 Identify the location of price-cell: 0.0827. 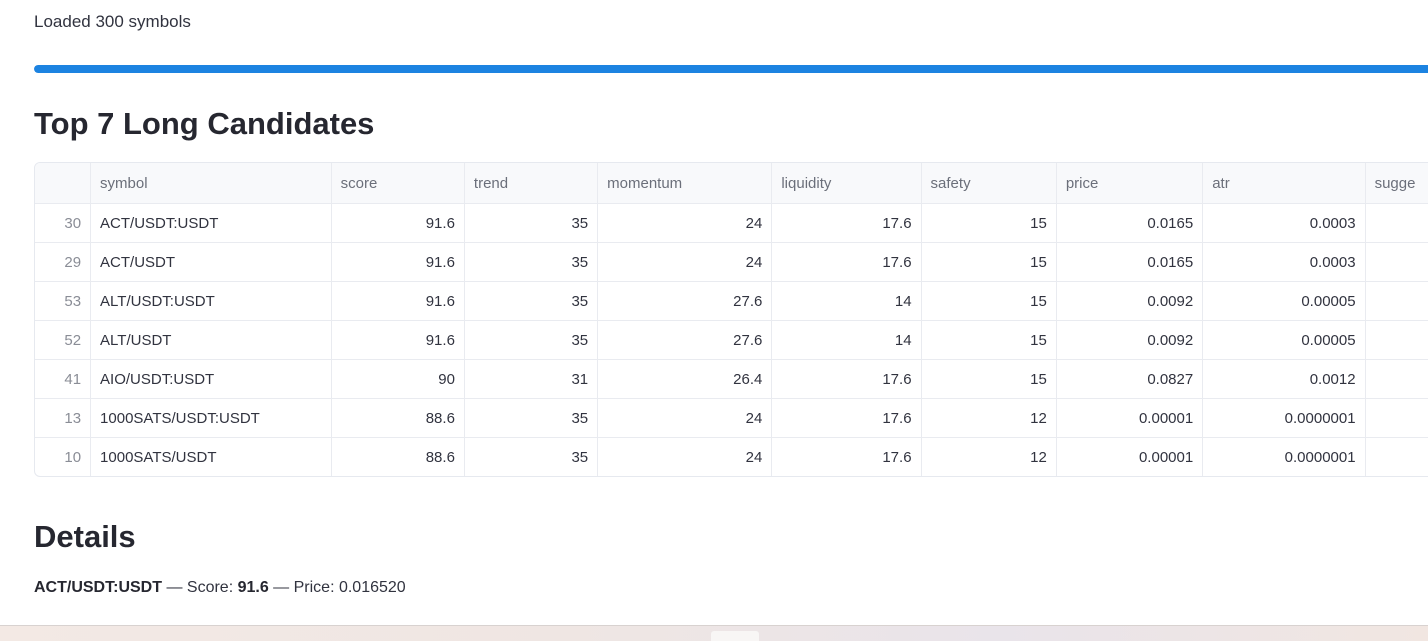
(1130, 379).